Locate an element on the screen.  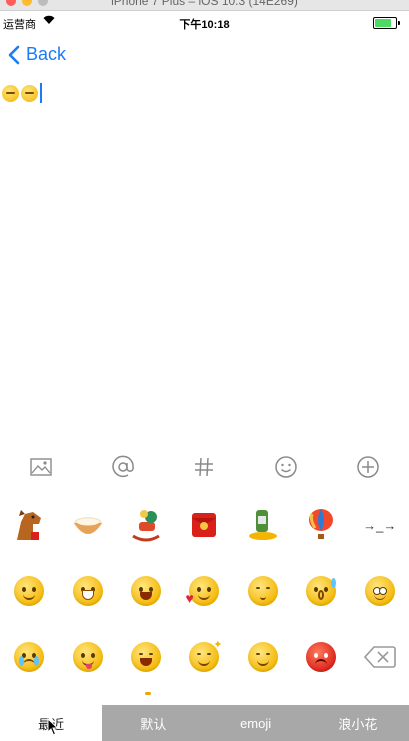
sweat-emoji is located at coordinates (321, 591).